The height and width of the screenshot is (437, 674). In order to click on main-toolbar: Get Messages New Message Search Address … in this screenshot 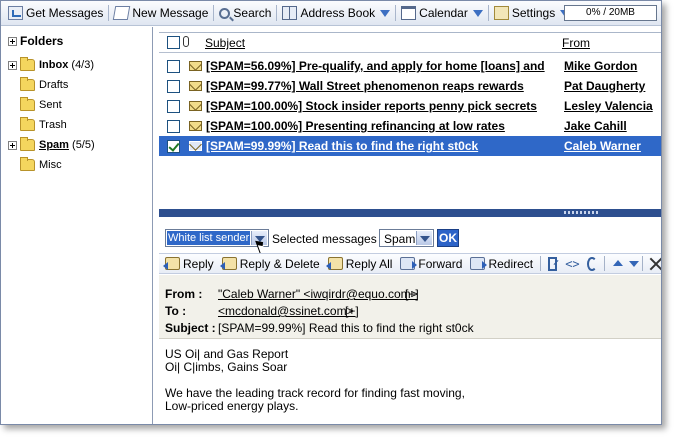, I will do `click(331, 13)`.